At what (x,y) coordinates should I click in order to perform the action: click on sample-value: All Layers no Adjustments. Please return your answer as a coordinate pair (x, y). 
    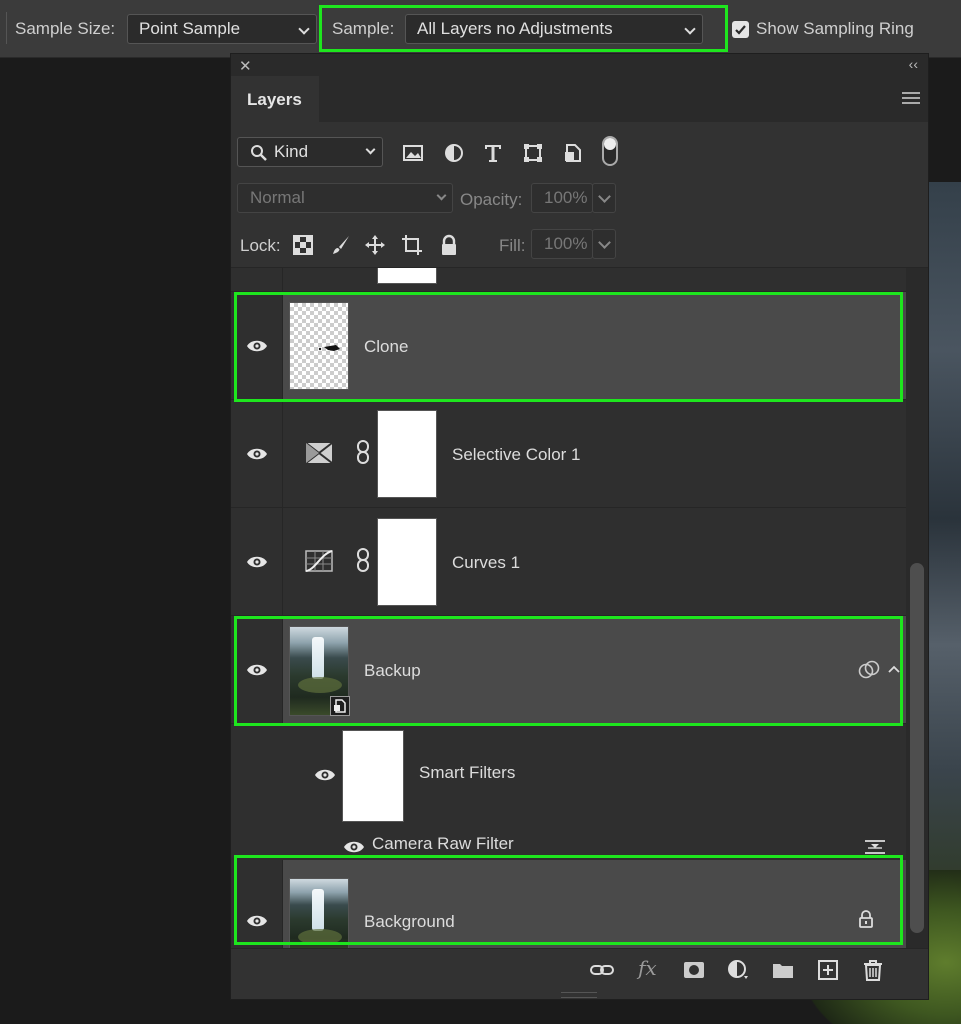
    Looking at the image, I should click on (515, 28).